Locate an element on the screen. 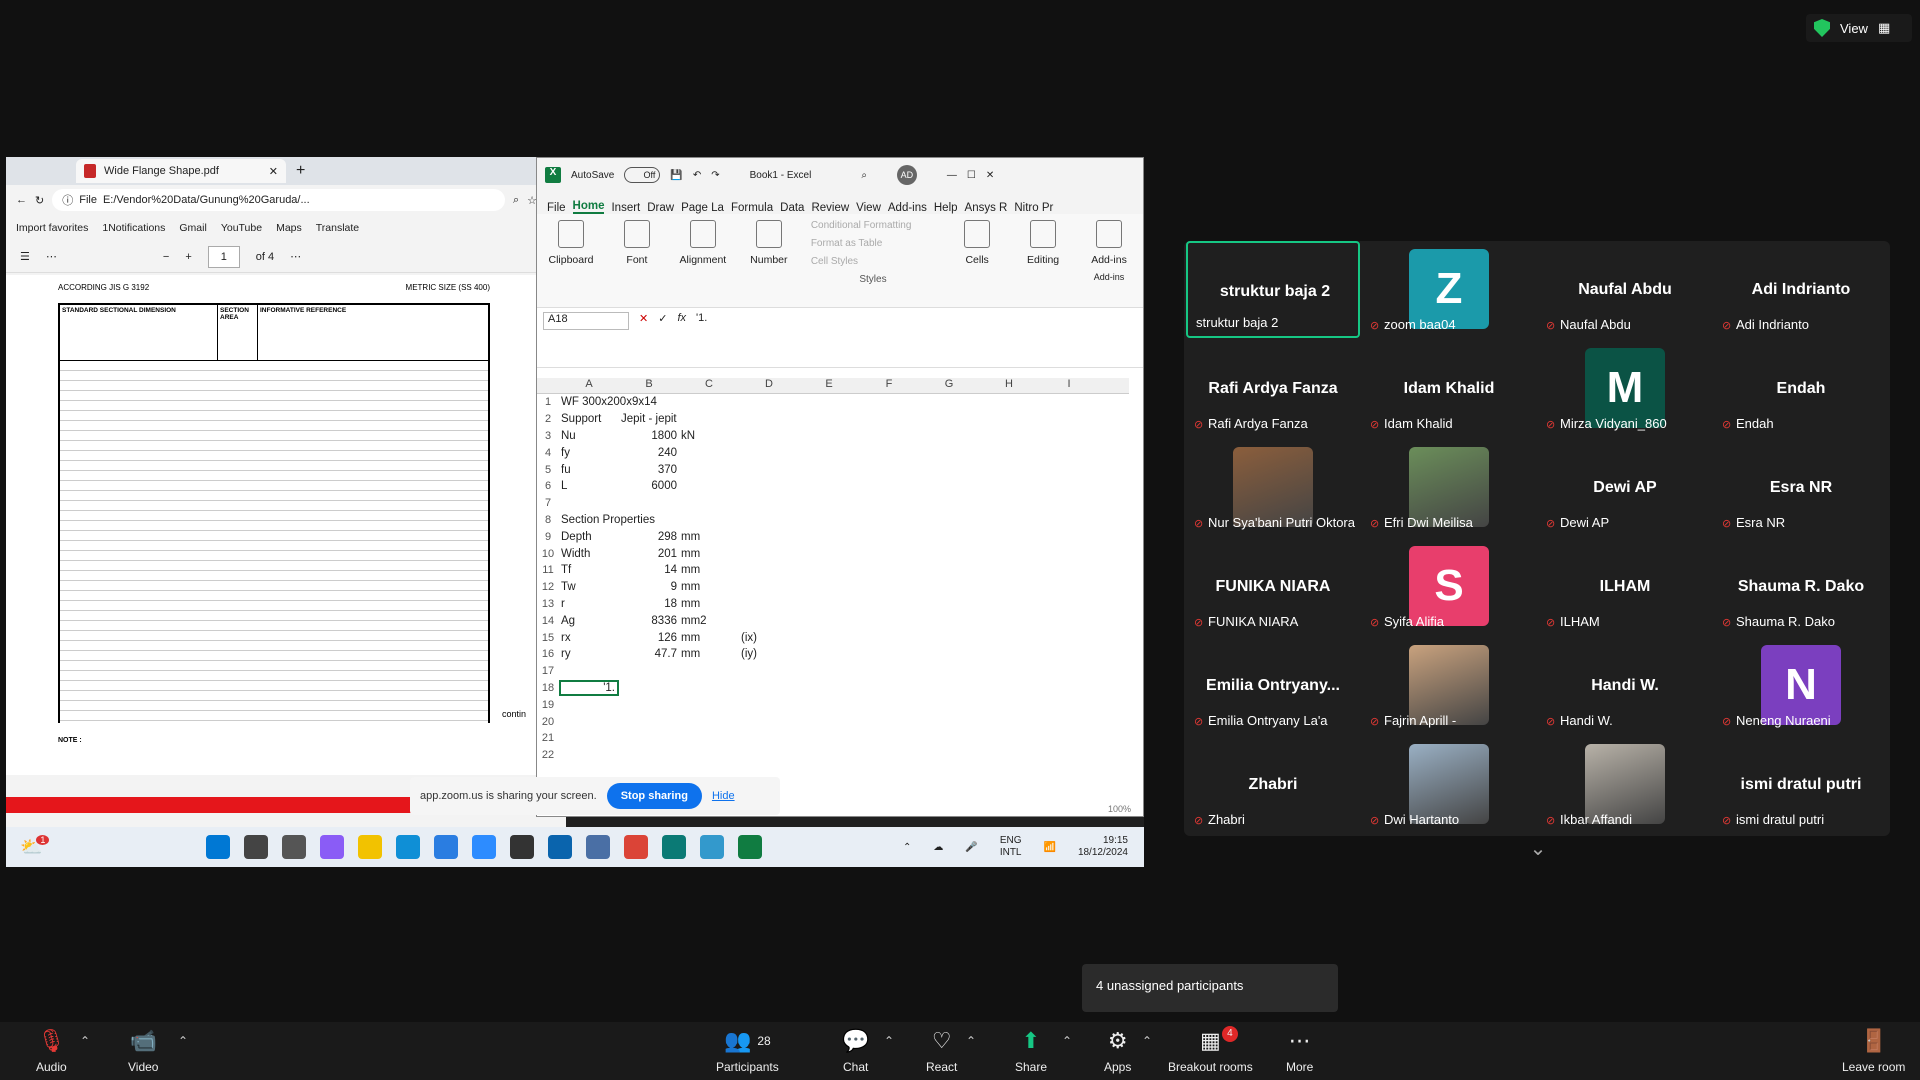 This screenshot has height=1080, width=1920. view-button: View ▦ is located at coordinates (1859, 28).